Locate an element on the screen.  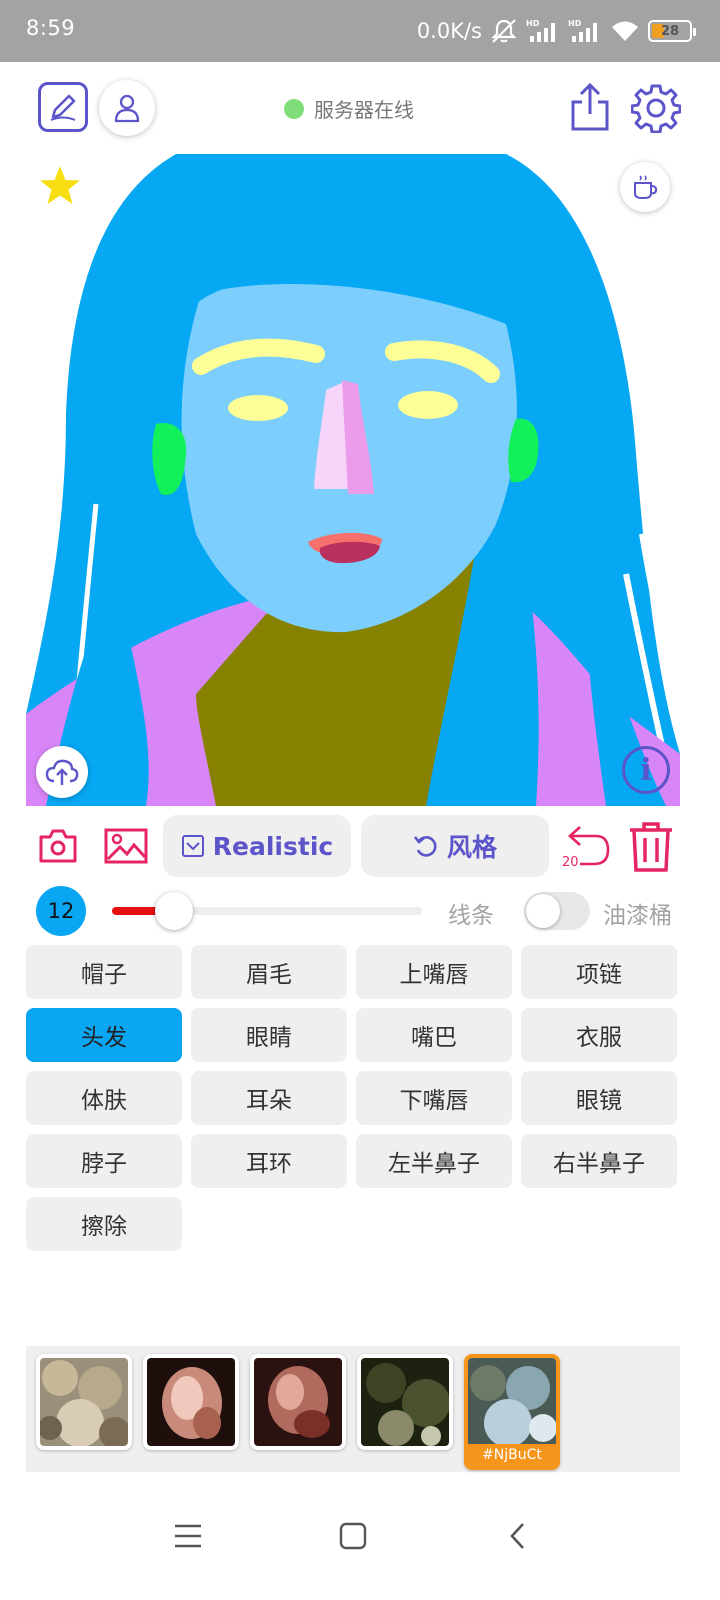
history-strip: #NjBuCt is located at coordinates (353, 1409).